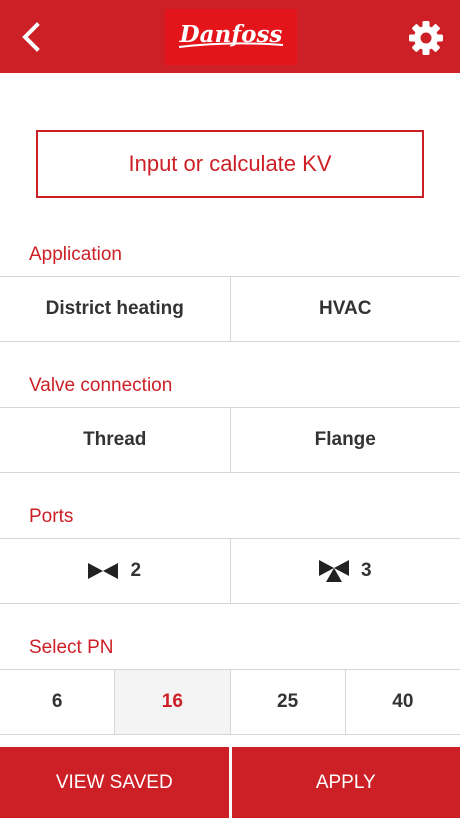  What do you see at coordinates (115, 440) in the screenshot?
I see `option-thread: Thread` at bounding box center [115, 440].